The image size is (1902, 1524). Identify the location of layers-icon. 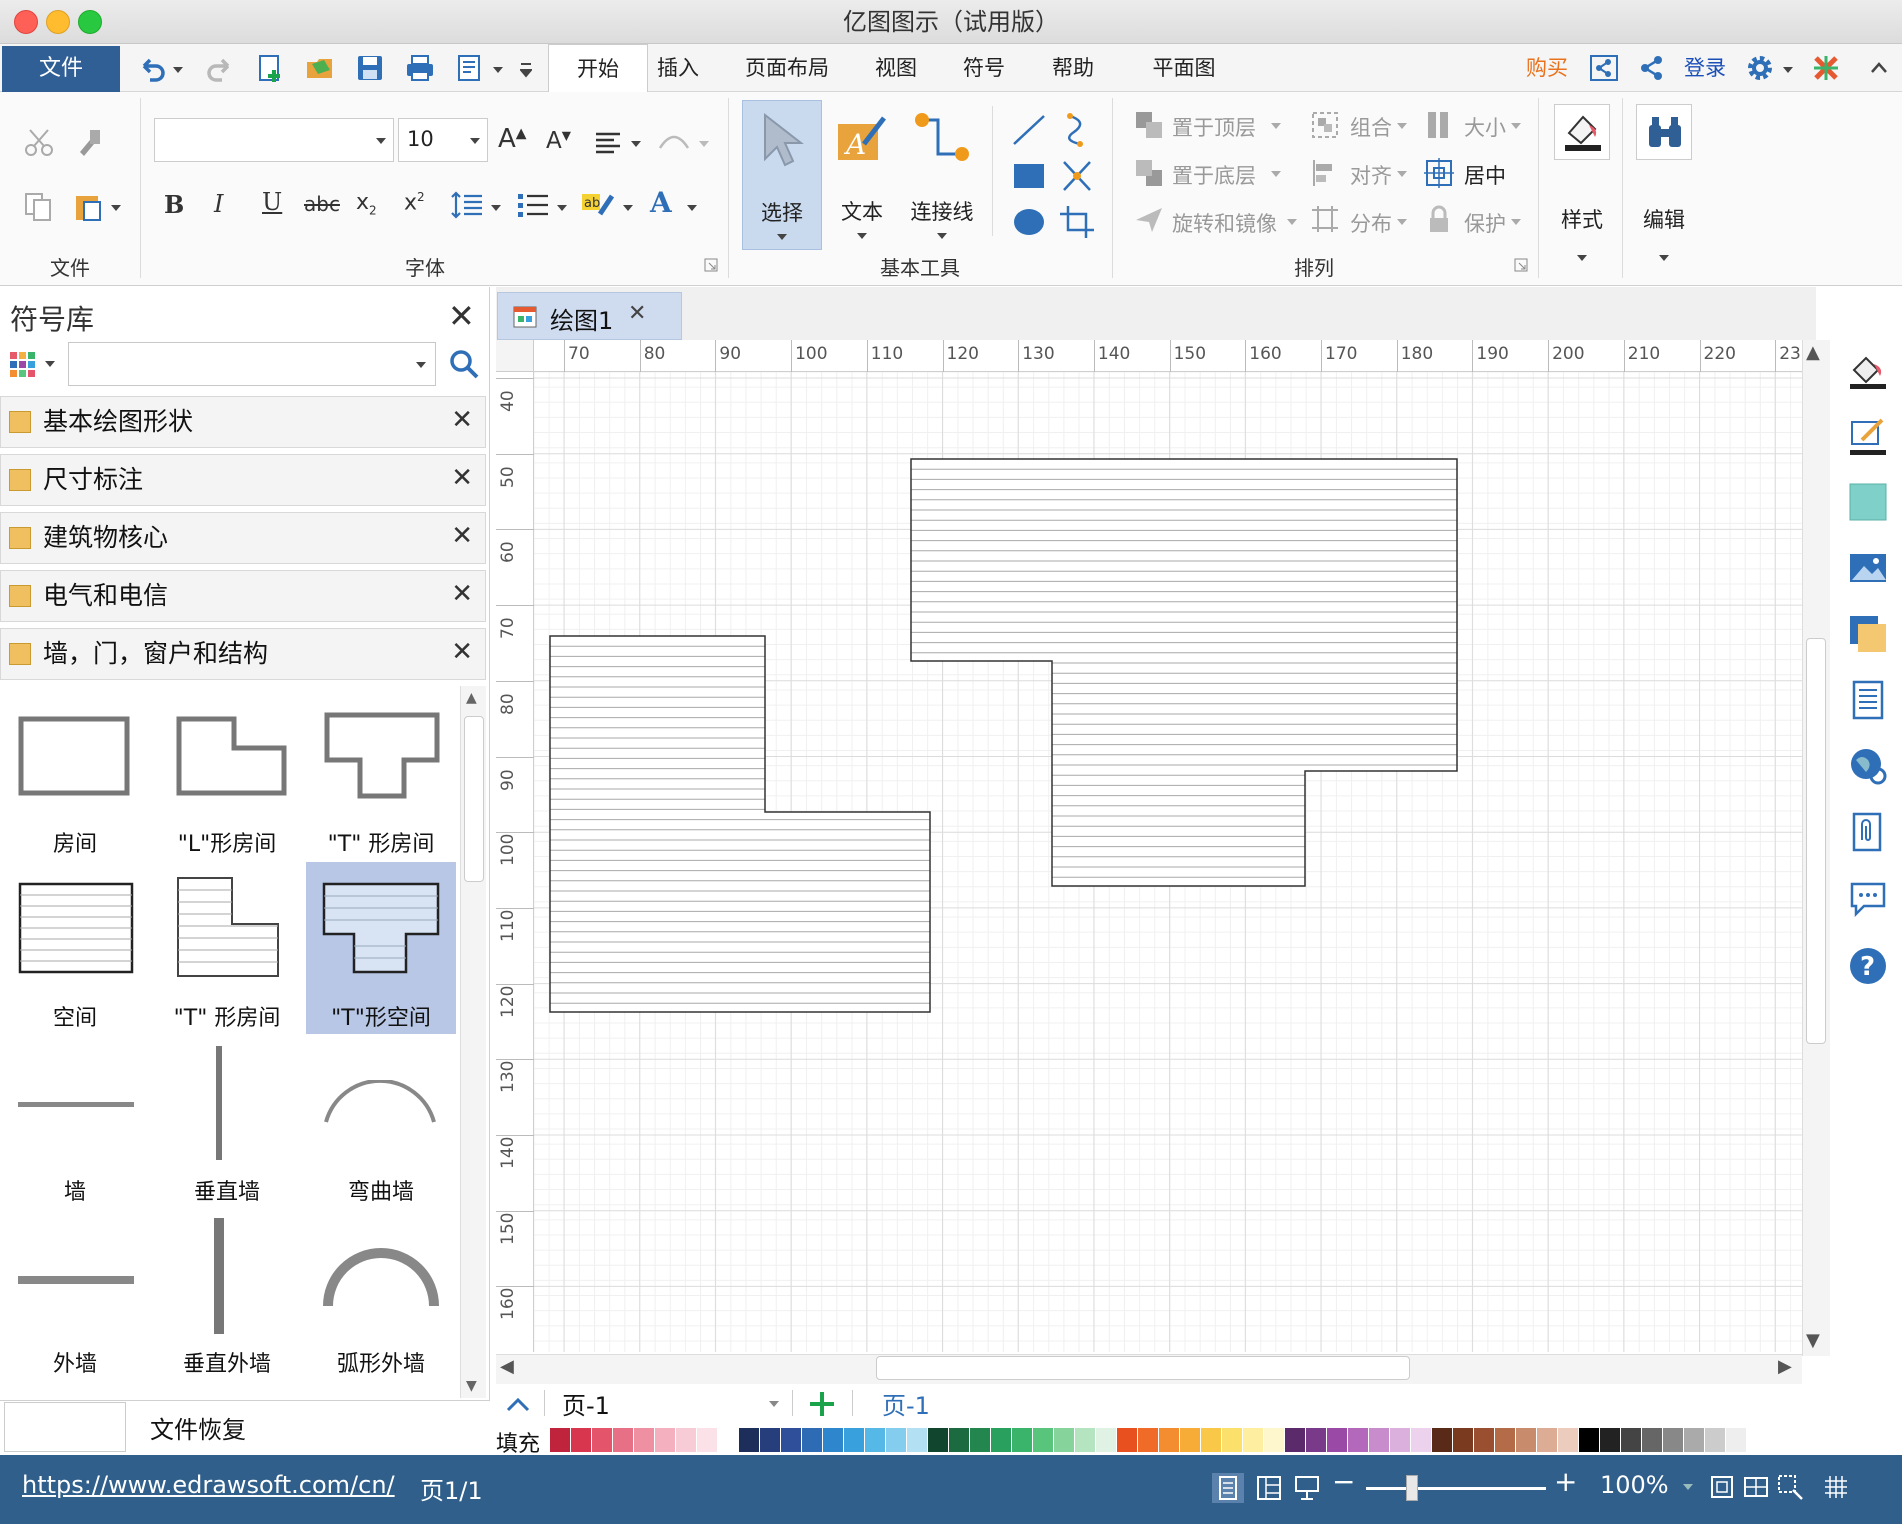
(1868, 634).